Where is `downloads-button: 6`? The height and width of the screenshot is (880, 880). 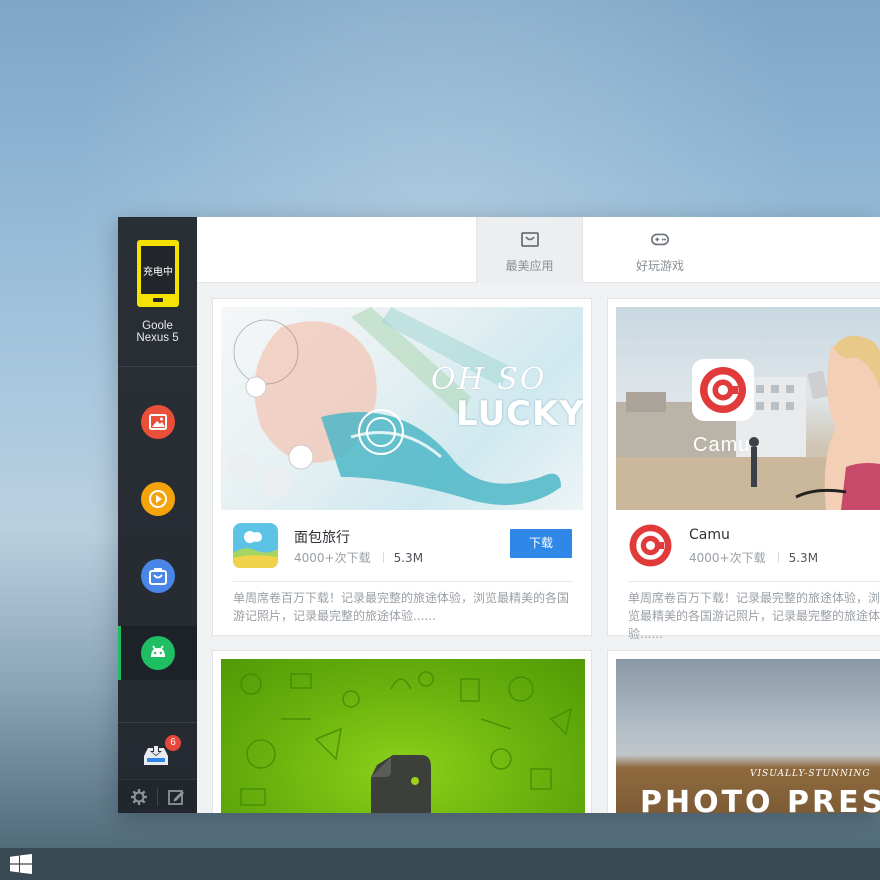 downloads-button: 6 is located at coordinates (159, 754).